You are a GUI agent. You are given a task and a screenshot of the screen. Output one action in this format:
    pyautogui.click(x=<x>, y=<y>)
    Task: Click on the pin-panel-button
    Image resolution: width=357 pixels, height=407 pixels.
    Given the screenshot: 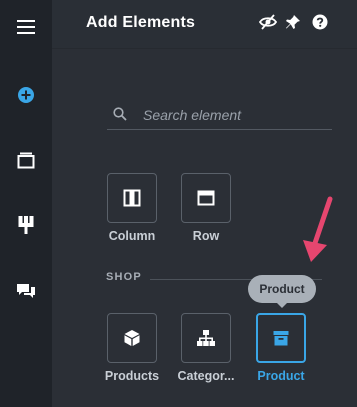 What is the action you would take?
    pyautogui.click(x=293, y=22)
    